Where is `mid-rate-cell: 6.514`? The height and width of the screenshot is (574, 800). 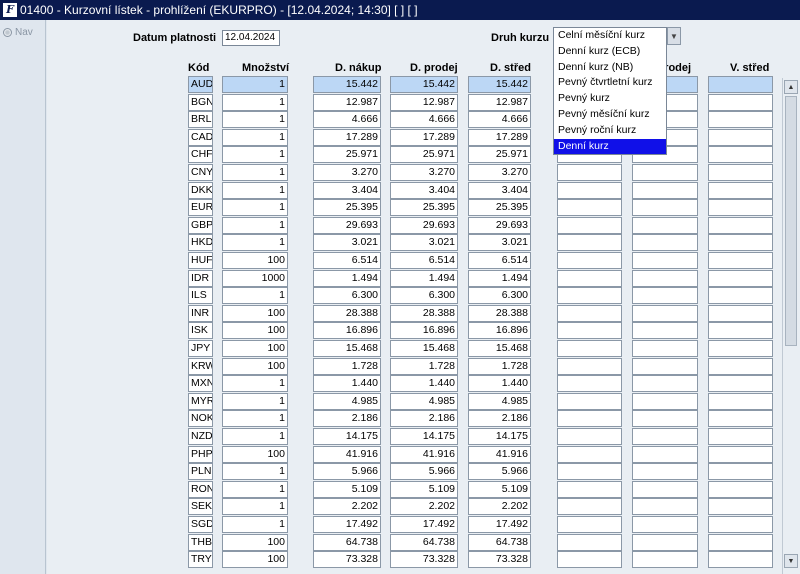 mid-rate-cell: 6.514 is located at coordinates (499, 260).